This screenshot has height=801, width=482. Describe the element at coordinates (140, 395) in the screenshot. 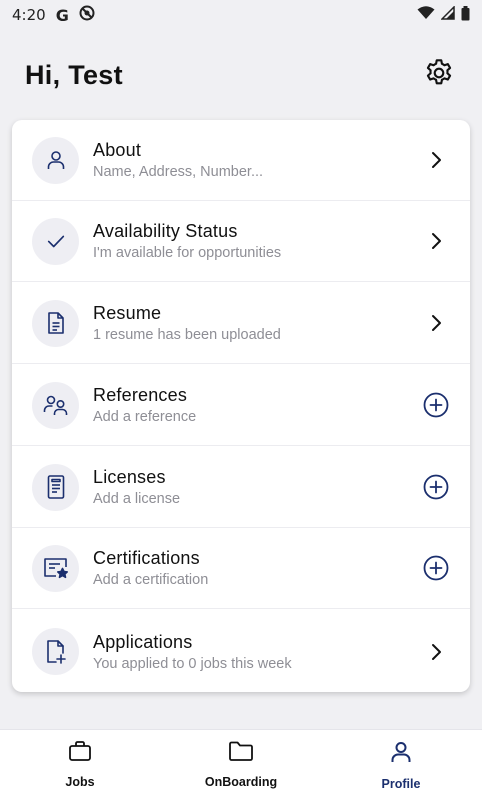

I see `menu-item-label: References` at that location.